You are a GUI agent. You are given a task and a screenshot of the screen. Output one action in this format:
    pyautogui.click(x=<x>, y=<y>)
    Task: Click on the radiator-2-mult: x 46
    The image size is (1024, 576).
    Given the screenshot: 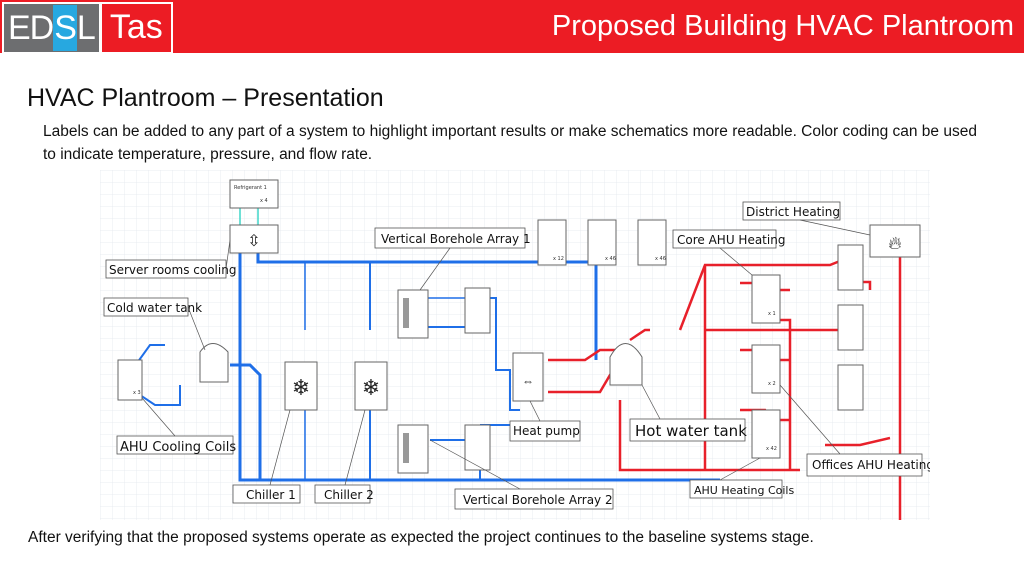 What is the action you would take?
    pyautogui.click(x=610, y=259)
    